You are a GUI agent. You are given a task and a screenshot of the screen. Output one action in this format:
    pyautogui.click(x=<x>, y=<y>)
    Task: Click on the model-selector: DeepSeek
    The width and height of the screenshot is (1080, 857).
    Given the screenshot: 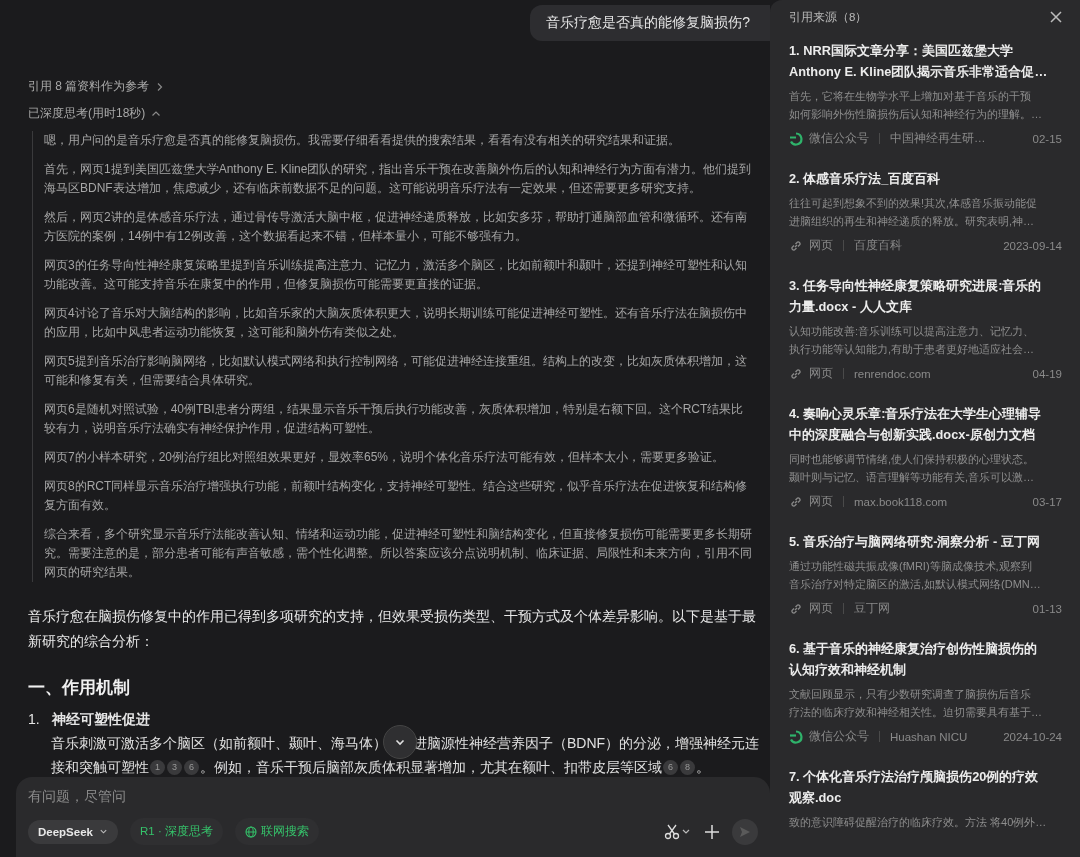 What is the action you would take?
    pyautogui.click(x=73, y=831)
    